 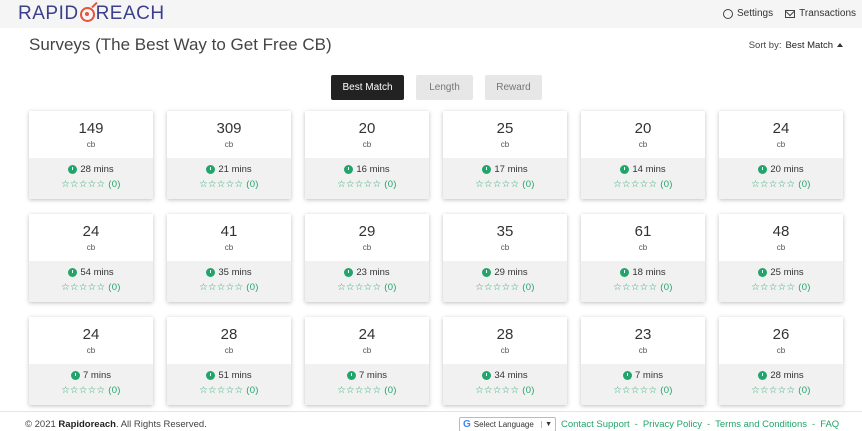 What do you see at coordinates (367, 178) in the screenshot?
I see `survey-meta: 16 mins ☆☆☆☆☆ (0)` at bounding box center [367, 178].